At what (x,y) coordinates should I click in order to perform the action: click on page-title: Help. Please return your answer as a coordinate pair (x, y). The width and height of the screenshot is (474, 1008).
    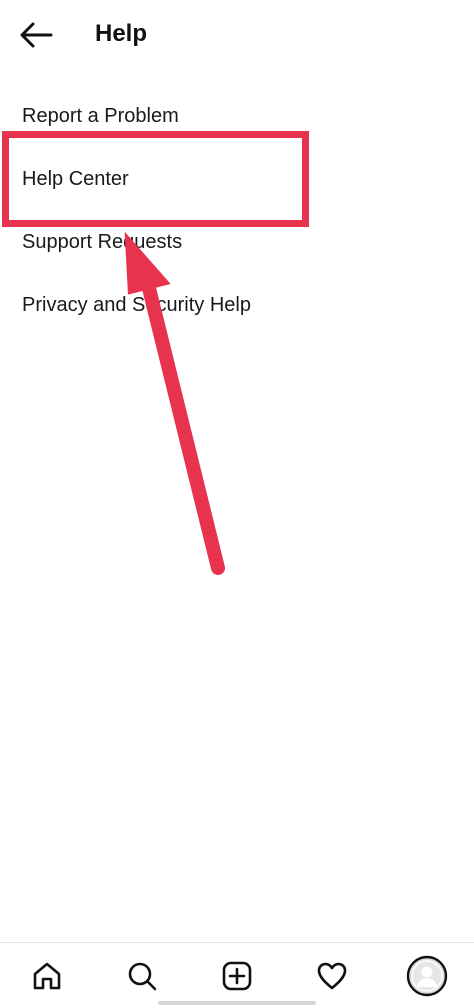
    Looking at the image, I should click on (121, 33).